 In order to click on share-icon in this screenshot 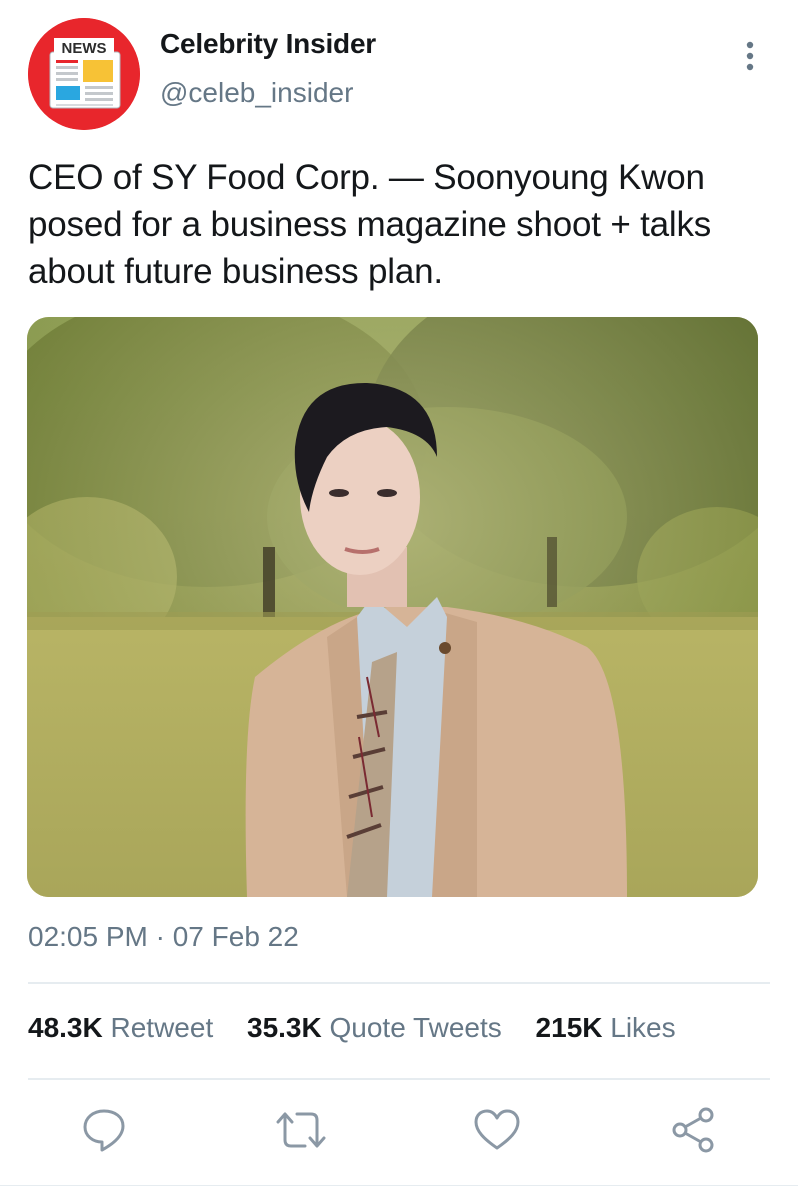, I will do `click(694, 1130)`.